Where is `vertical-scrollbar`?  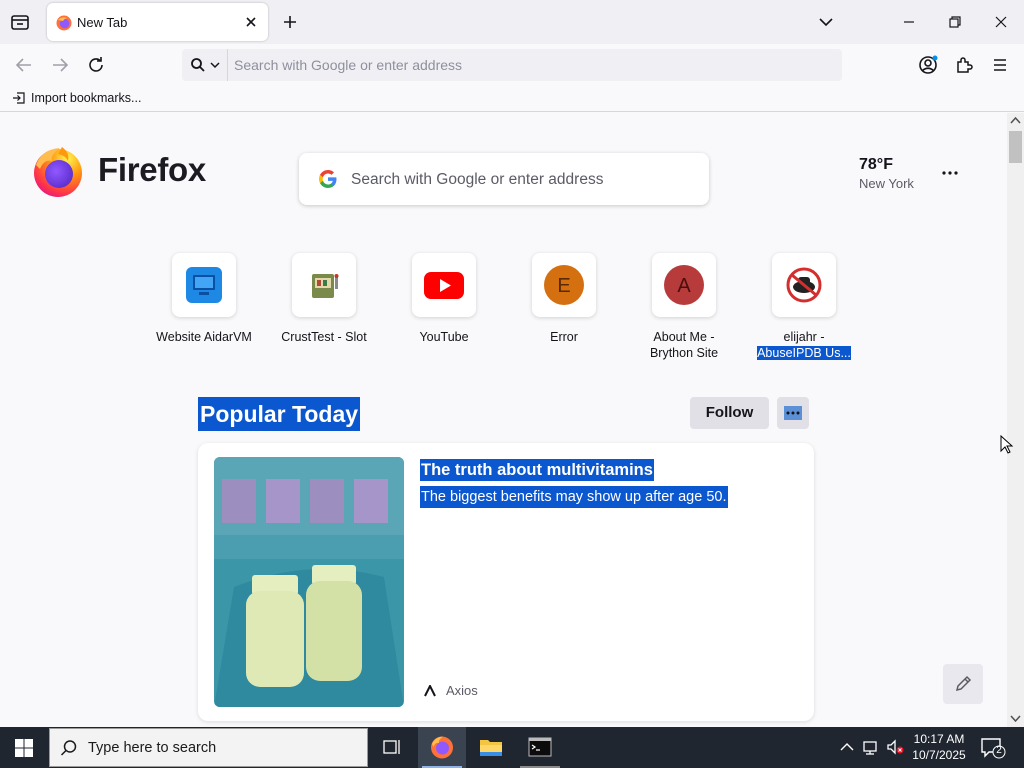 vertical-scrollbar is located at coordinates (1015, 420).